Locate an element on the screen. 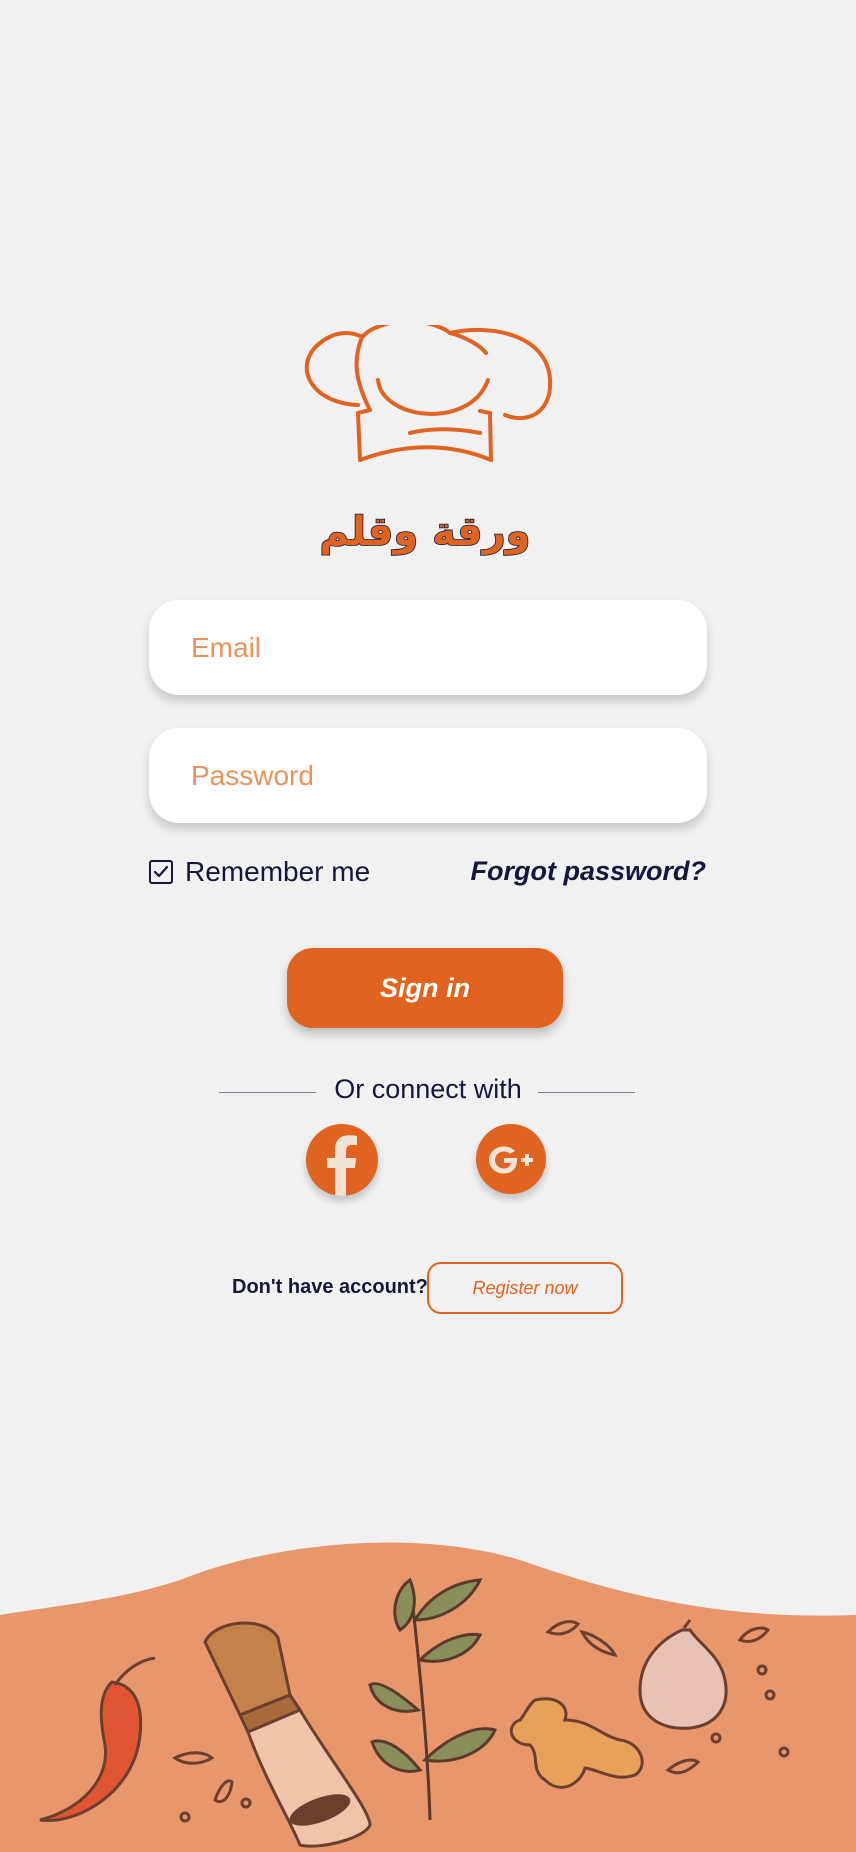 Image resolution: width=856 pixels, height=1852 pixels. facebook-button is located at coordinates (342, 1160).